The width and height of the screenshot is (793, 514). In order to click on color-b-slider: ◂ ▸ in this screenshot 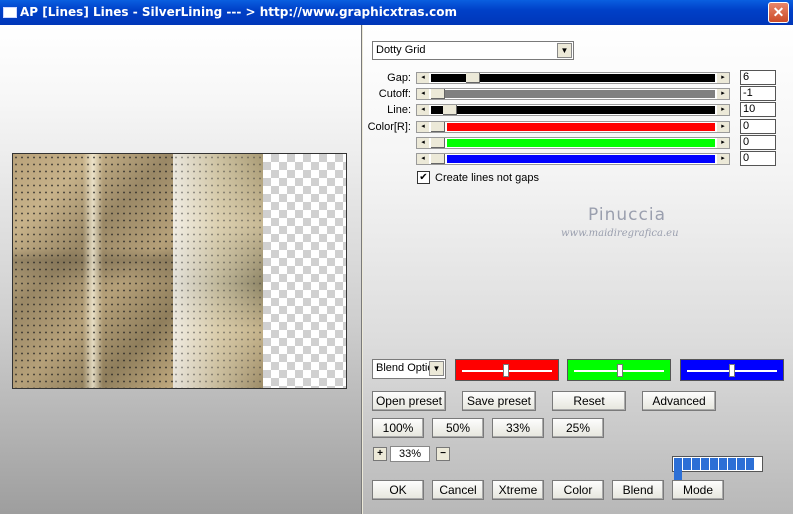, I will do `click(573, 159)`.